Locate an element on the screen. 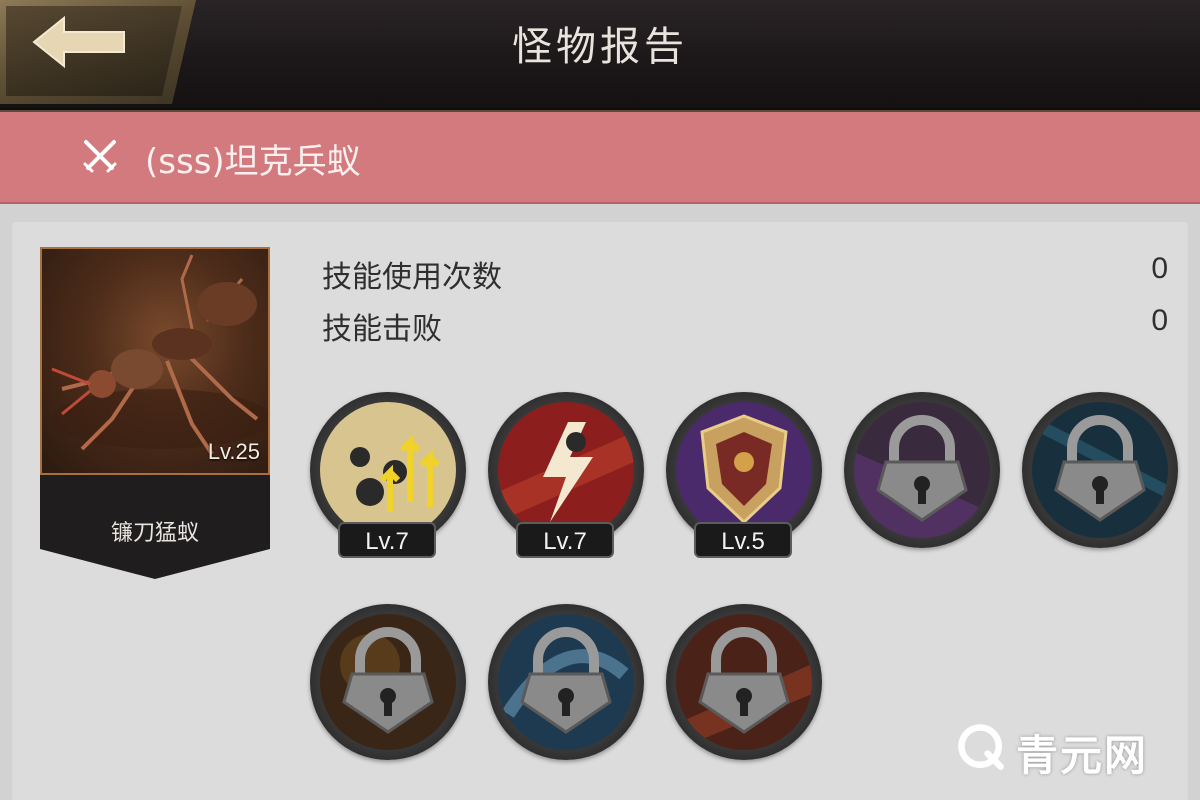  unit-name-plate: 镰刀猛蚁 is located at coordinates (155, 527).